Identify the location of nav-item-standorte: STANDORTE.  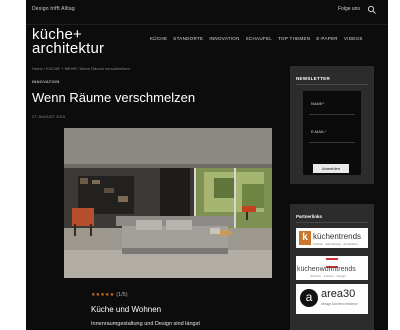
(188, 38).